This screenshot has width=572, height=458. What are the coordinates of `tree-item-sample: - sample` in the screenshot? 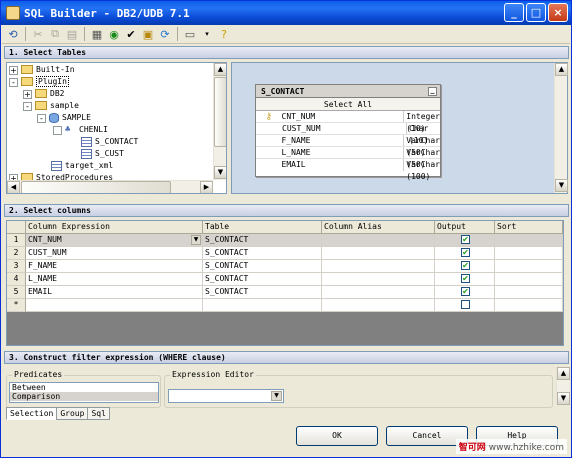 It's located at (51, 106).